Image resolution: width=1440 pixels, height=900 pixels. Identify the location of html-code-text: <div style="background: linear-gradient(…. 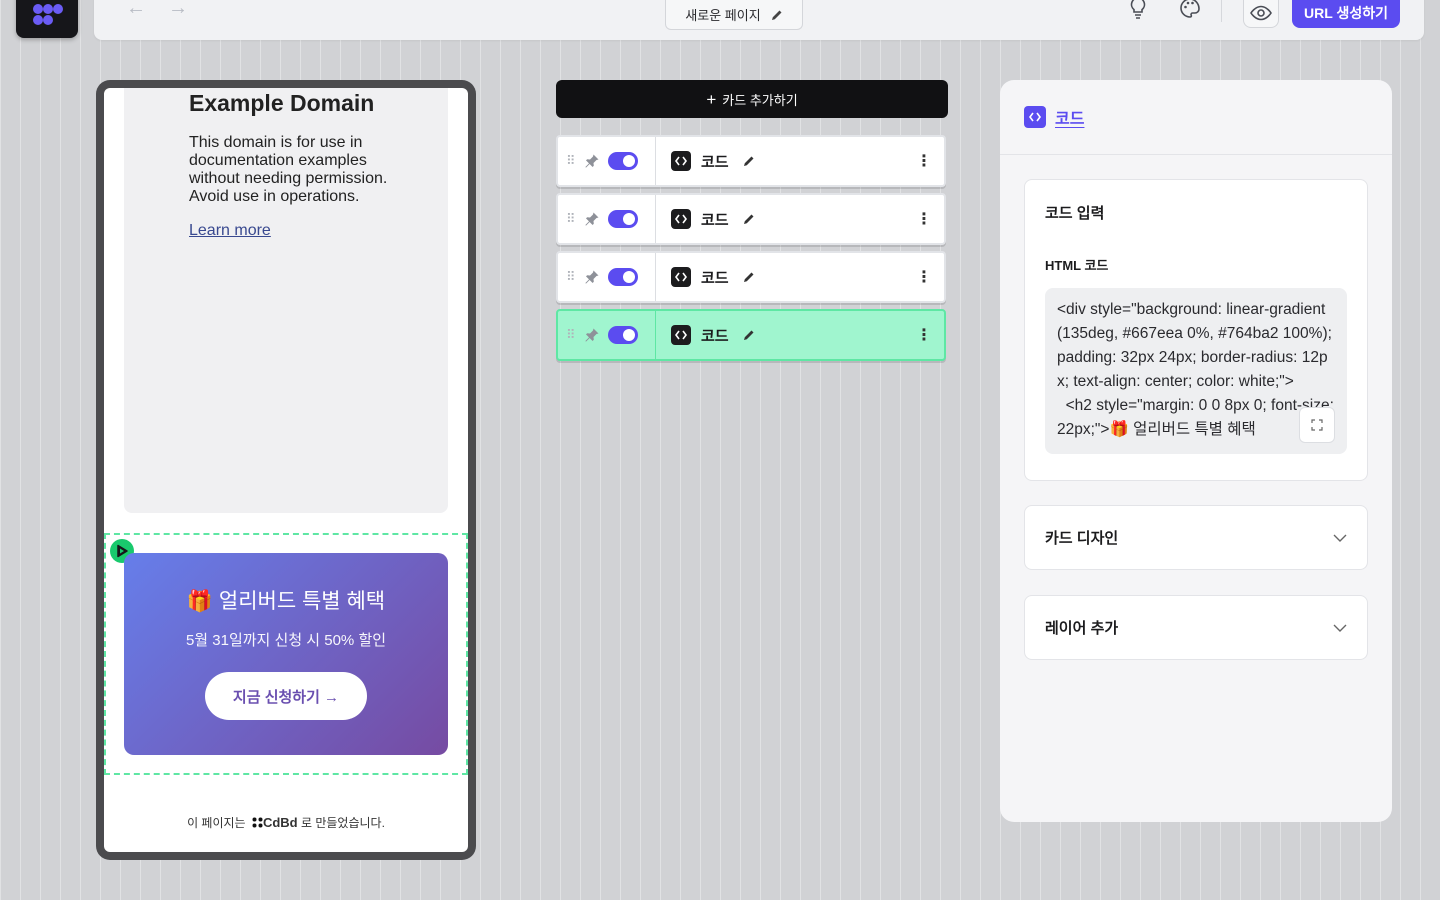
(1196, 370).